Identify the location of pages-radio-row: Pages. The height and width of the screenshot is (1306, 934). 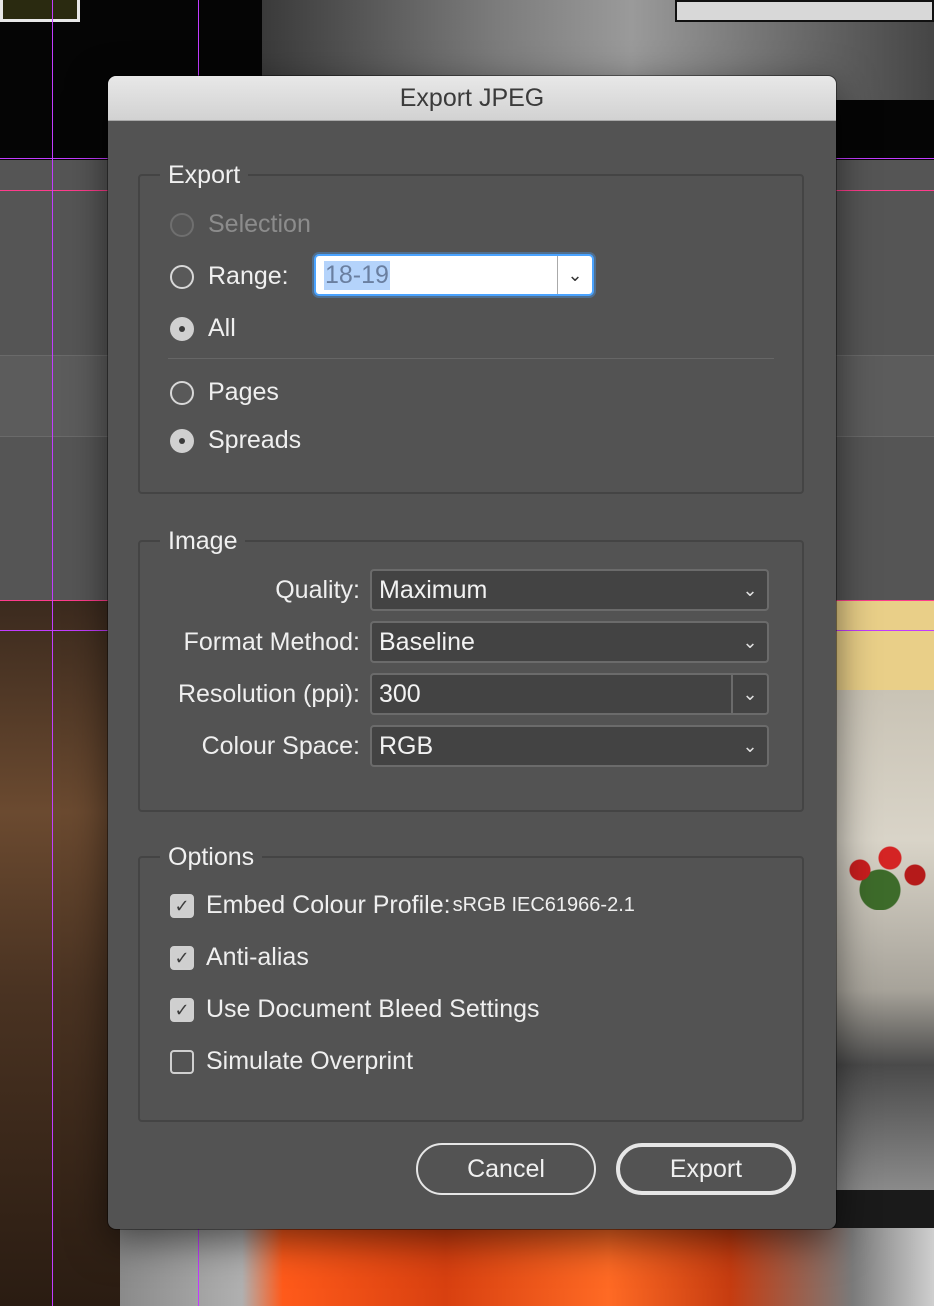
(224, 392).